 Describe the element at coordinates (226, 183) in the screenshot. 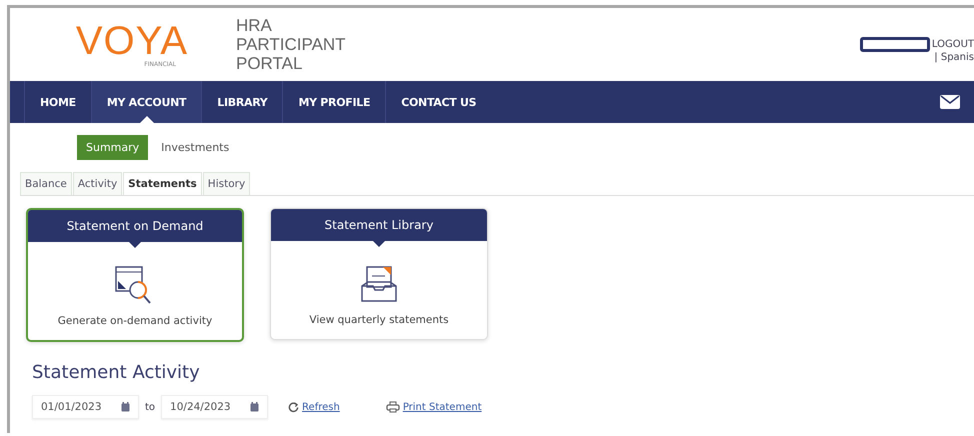

I see `tab: History` at that location.